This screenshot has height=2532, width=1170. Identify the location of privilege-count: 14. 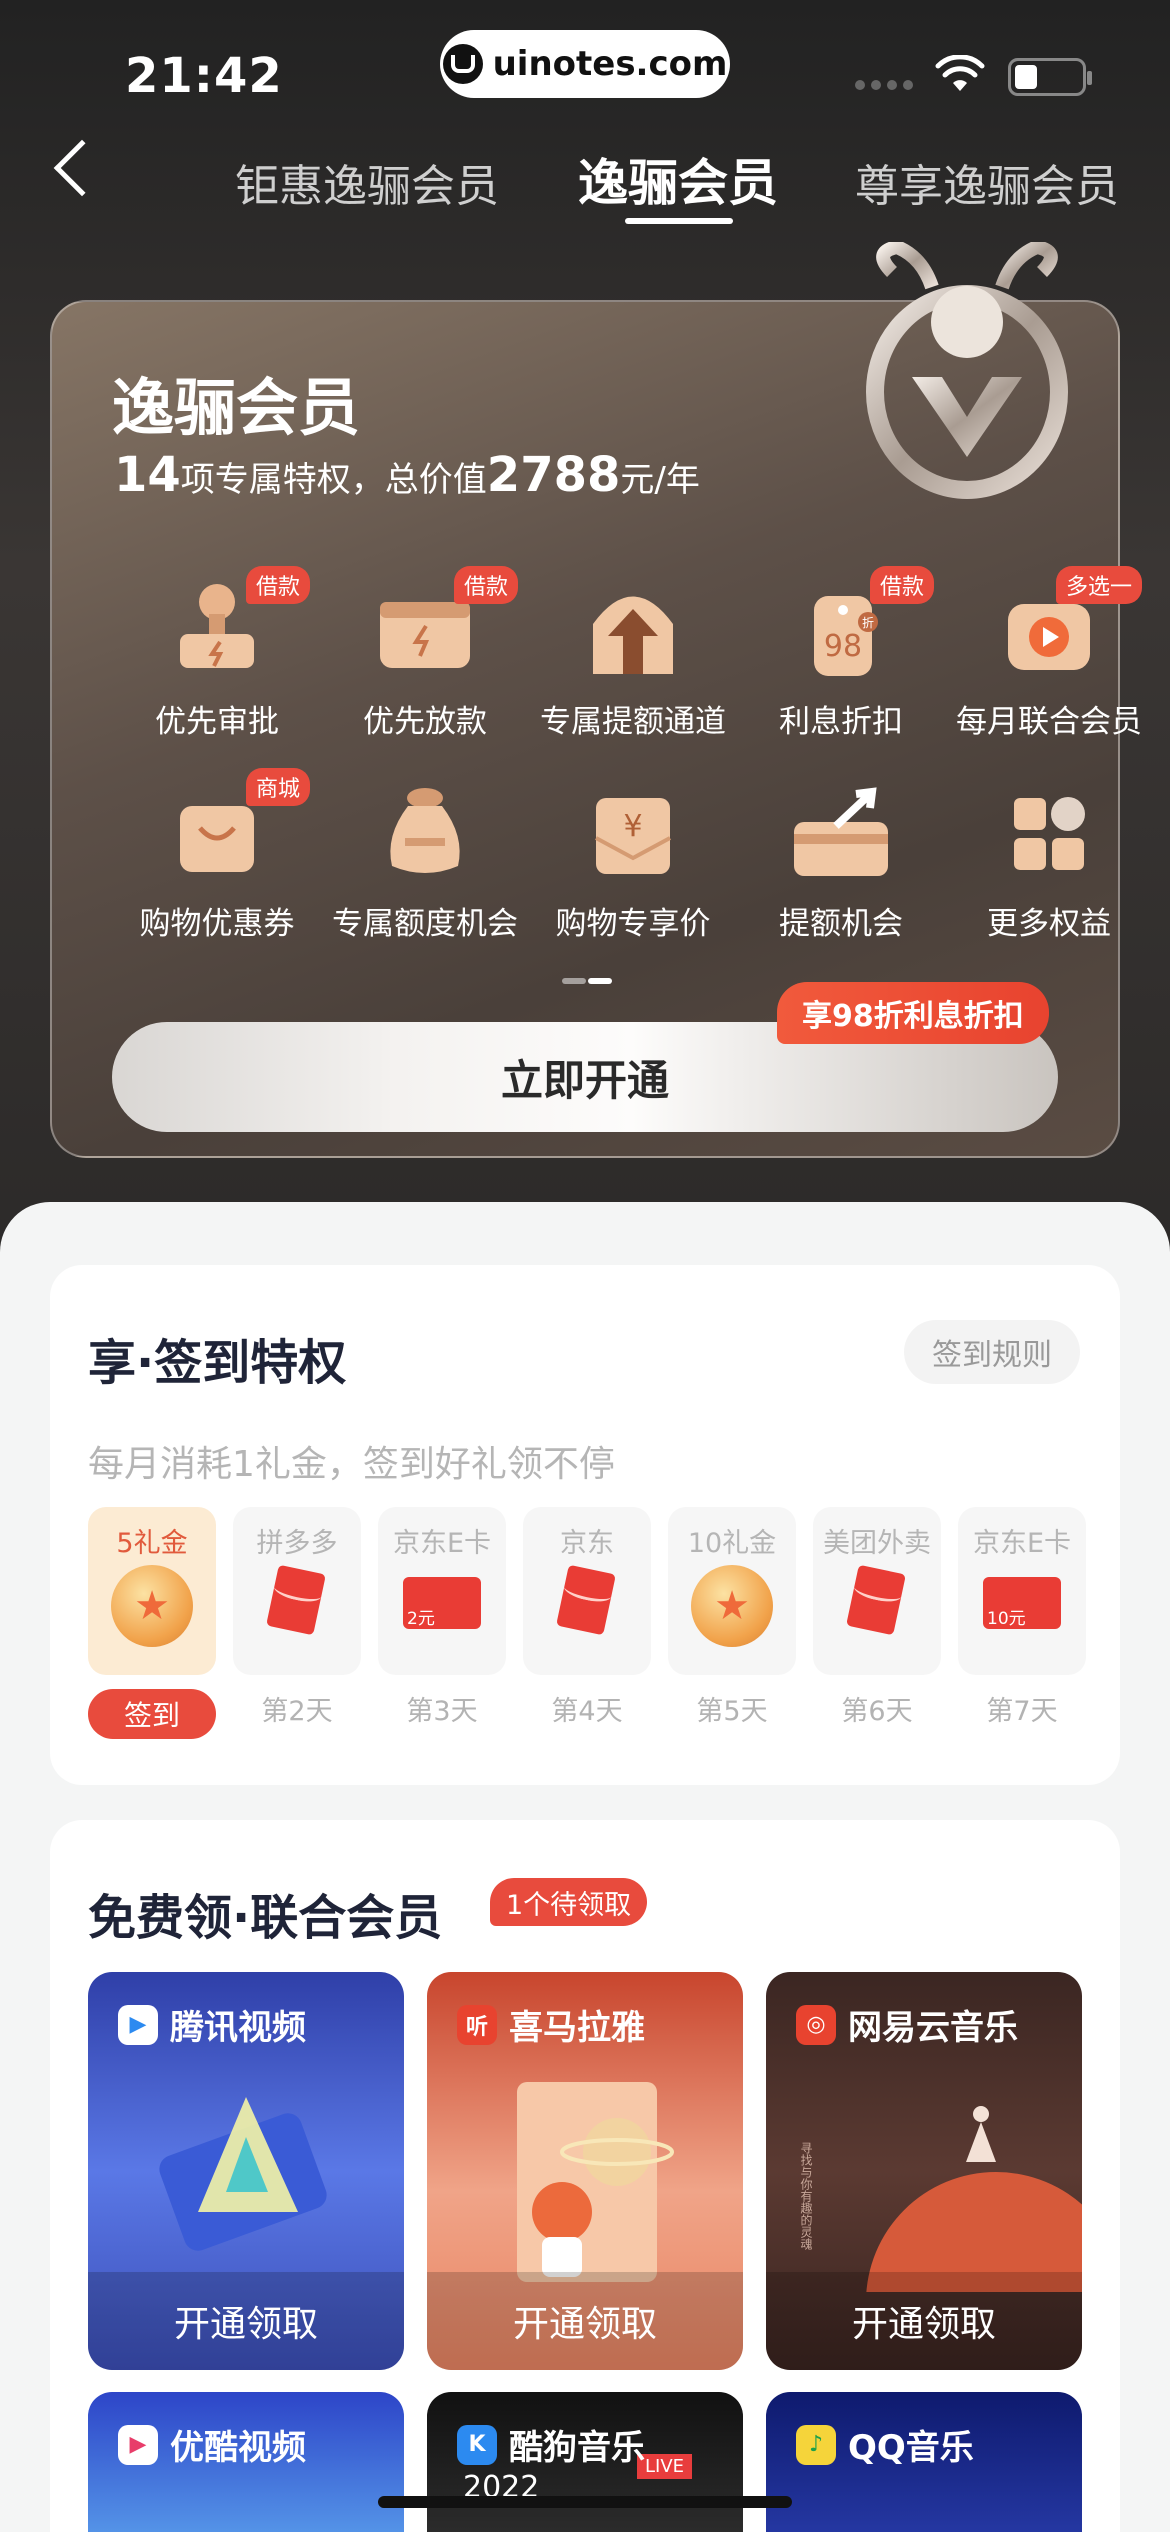
(147, 475).